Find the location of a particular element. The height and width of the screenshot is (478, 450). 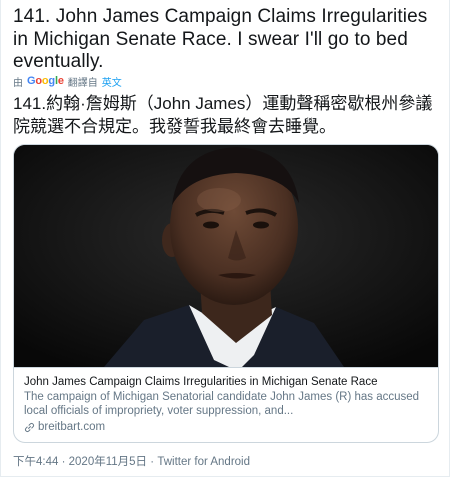

tweet-time: 下午4:44 is located at coordinates (35, 462).